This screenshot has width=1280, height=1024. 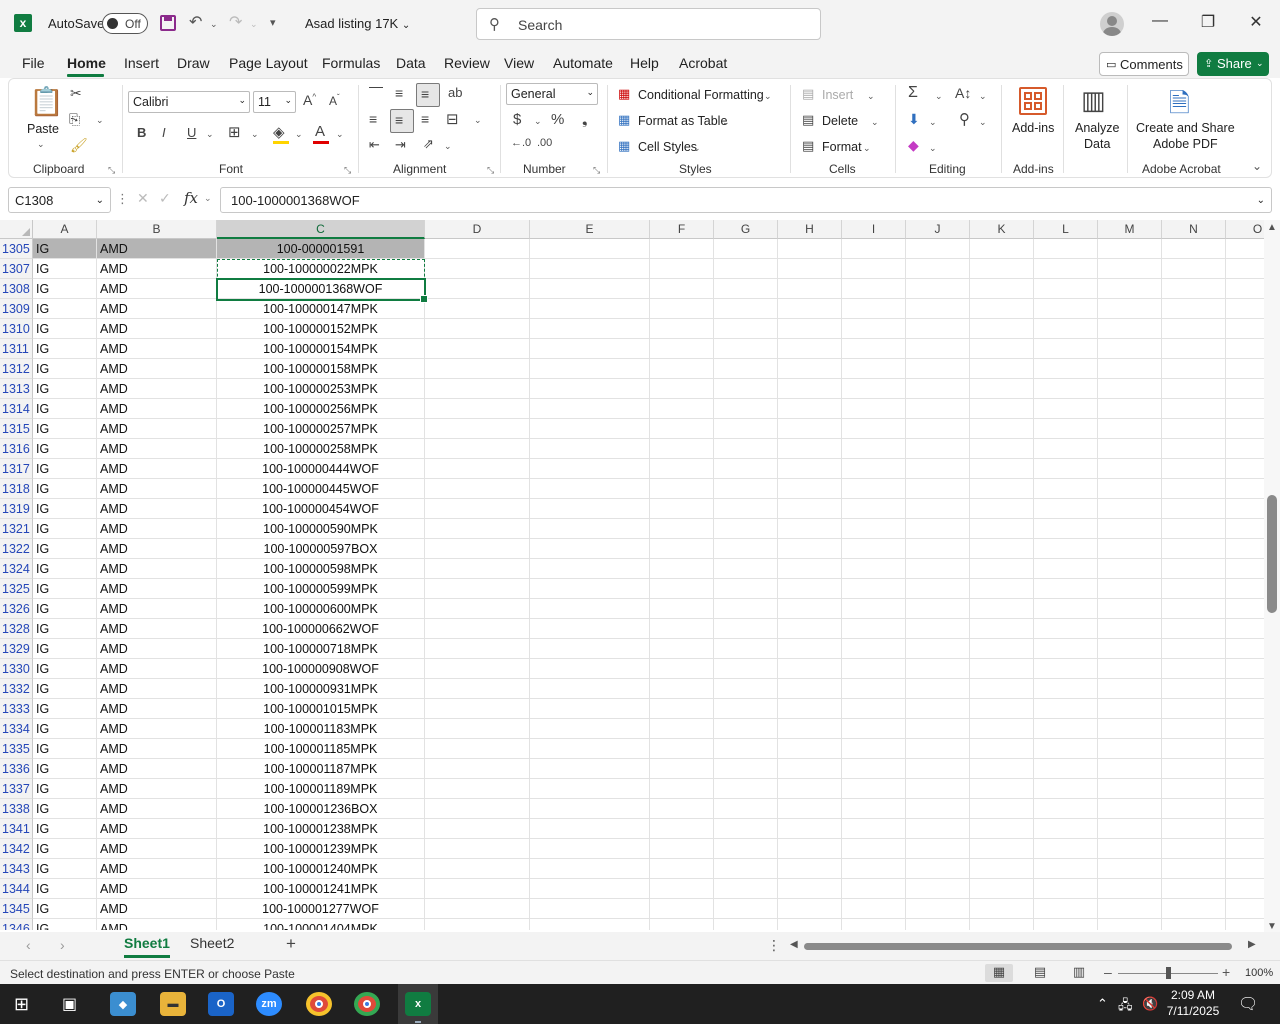 I want to click on row-header: 1344, so click(x=16, y=889).